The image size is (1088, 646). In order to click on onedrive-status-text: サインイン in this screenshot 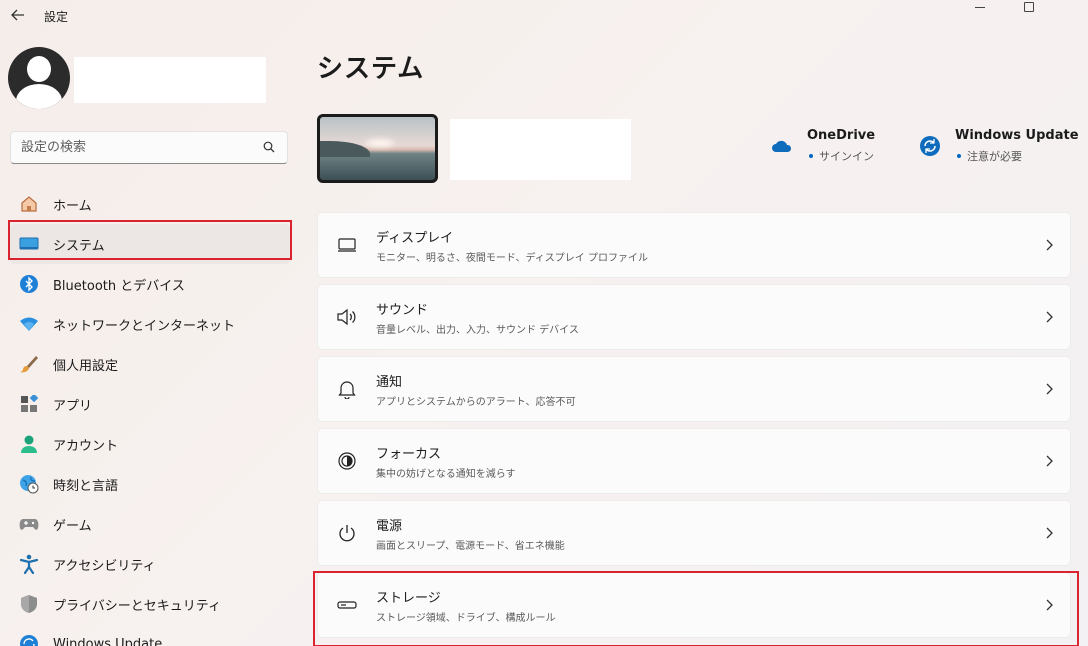, I will do `click(846, 156)`.